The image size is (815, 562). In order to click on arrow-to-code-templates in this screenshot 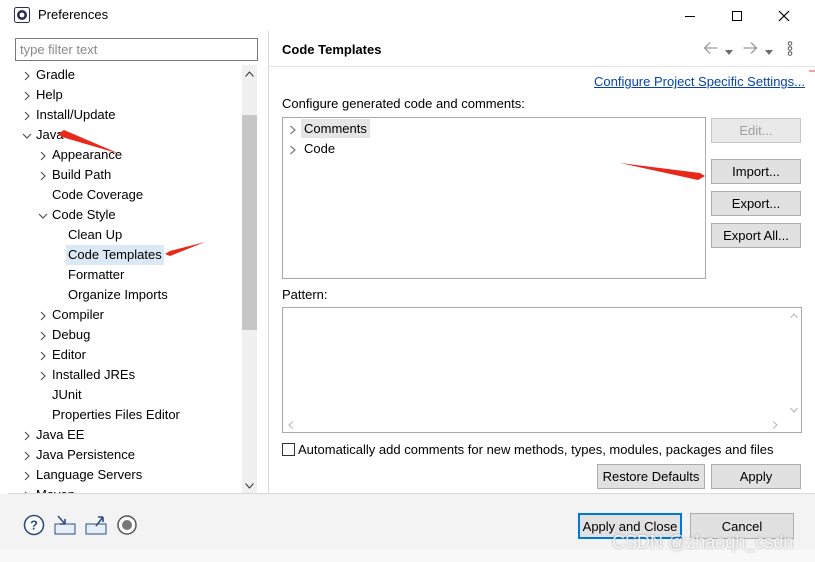, I will do `click(185, 249)`.